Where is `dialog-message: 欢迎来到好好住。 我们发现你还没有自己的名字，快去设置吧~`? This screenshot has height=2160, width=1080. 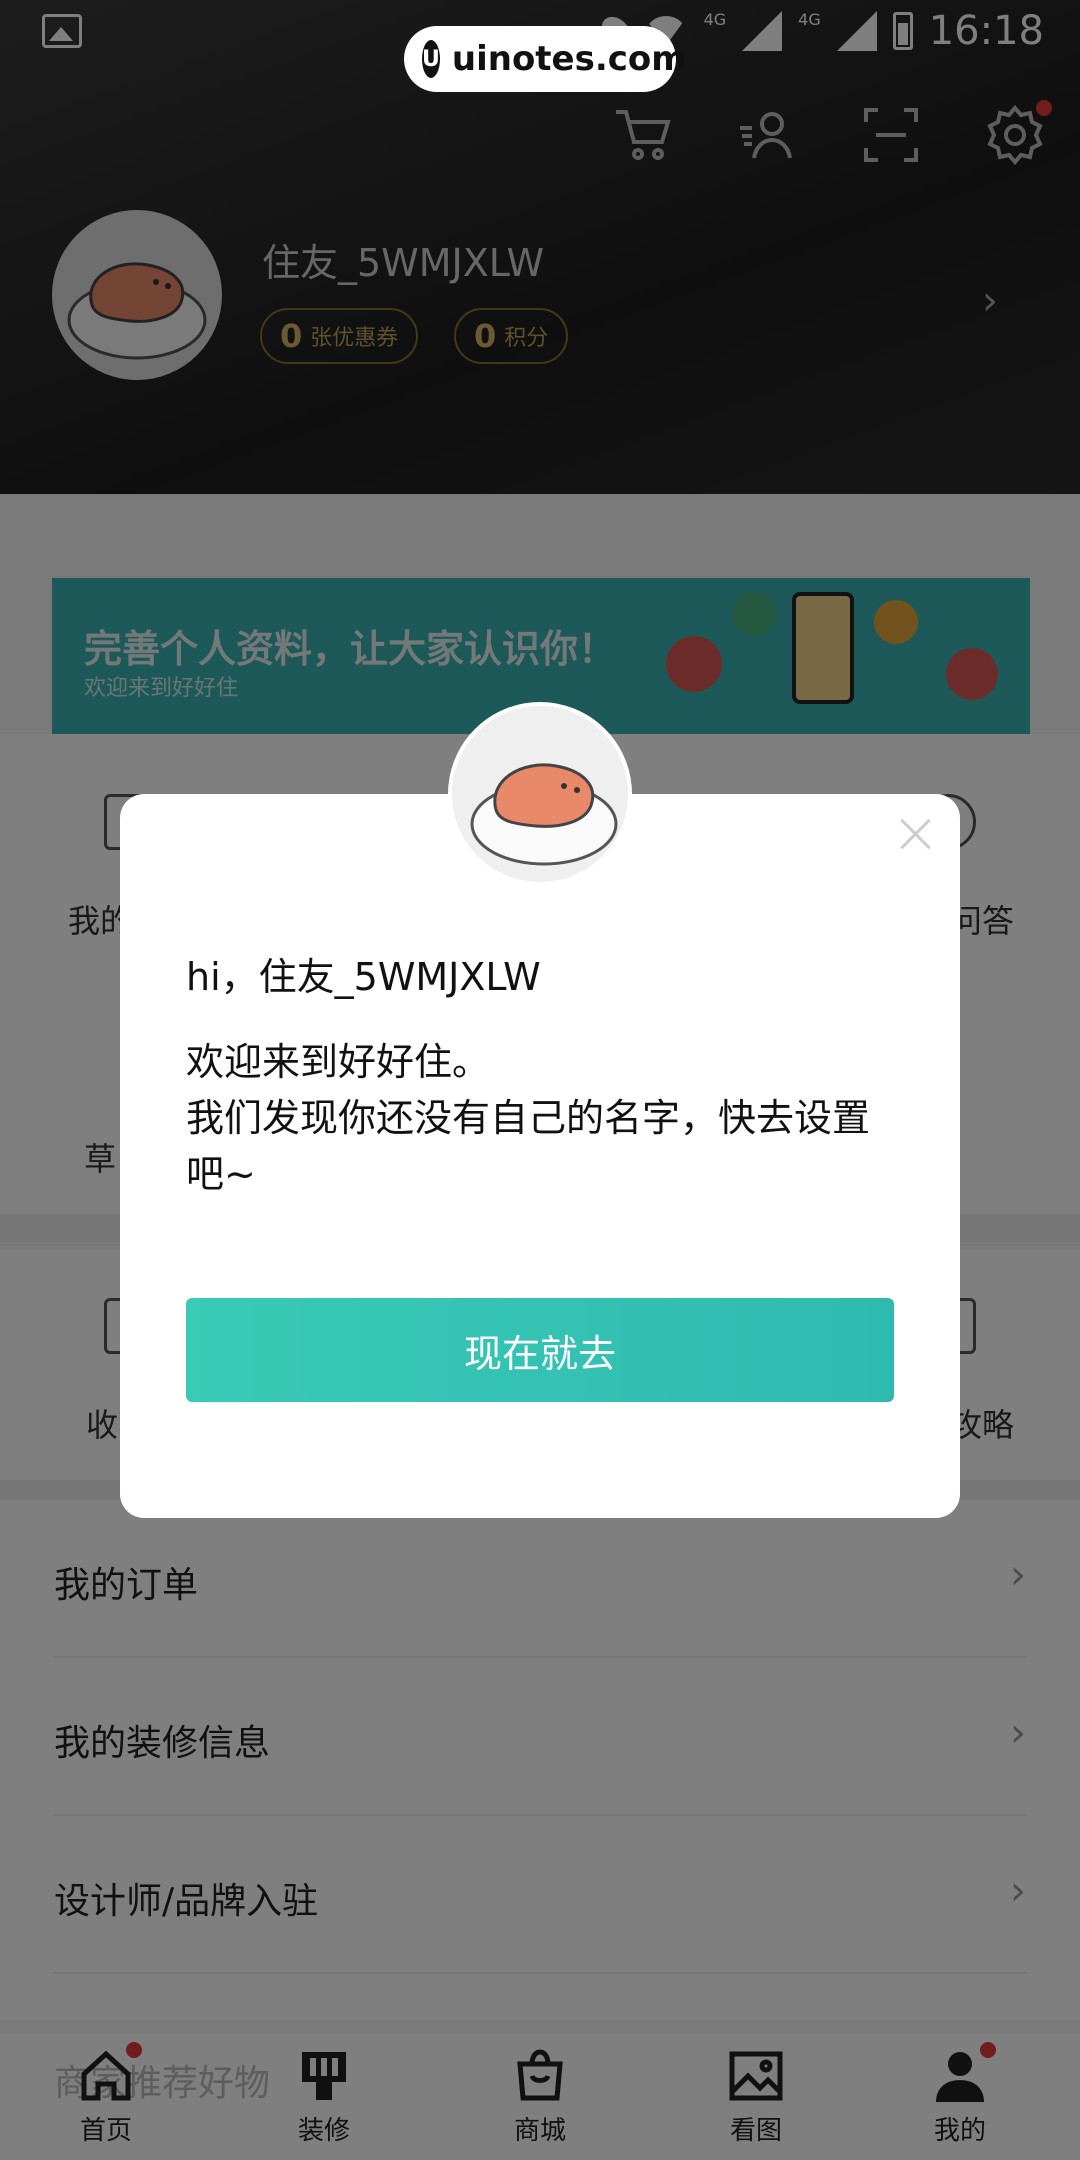
dialog-message: 欢迎来到好好住。 我们发现你还没有自己的名字，快去设置吧~ is located at coordinates (546, 1118).